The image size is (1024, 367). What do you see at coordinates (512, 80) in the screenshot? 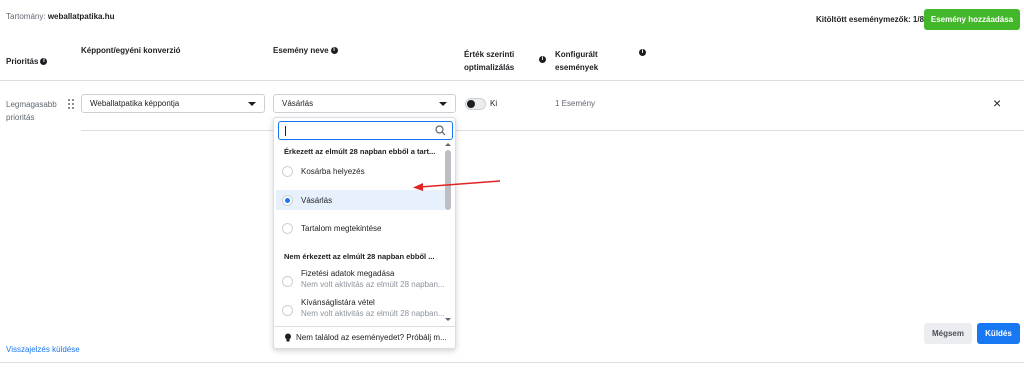
I see `header-divider` at bounding box center [512, 80].